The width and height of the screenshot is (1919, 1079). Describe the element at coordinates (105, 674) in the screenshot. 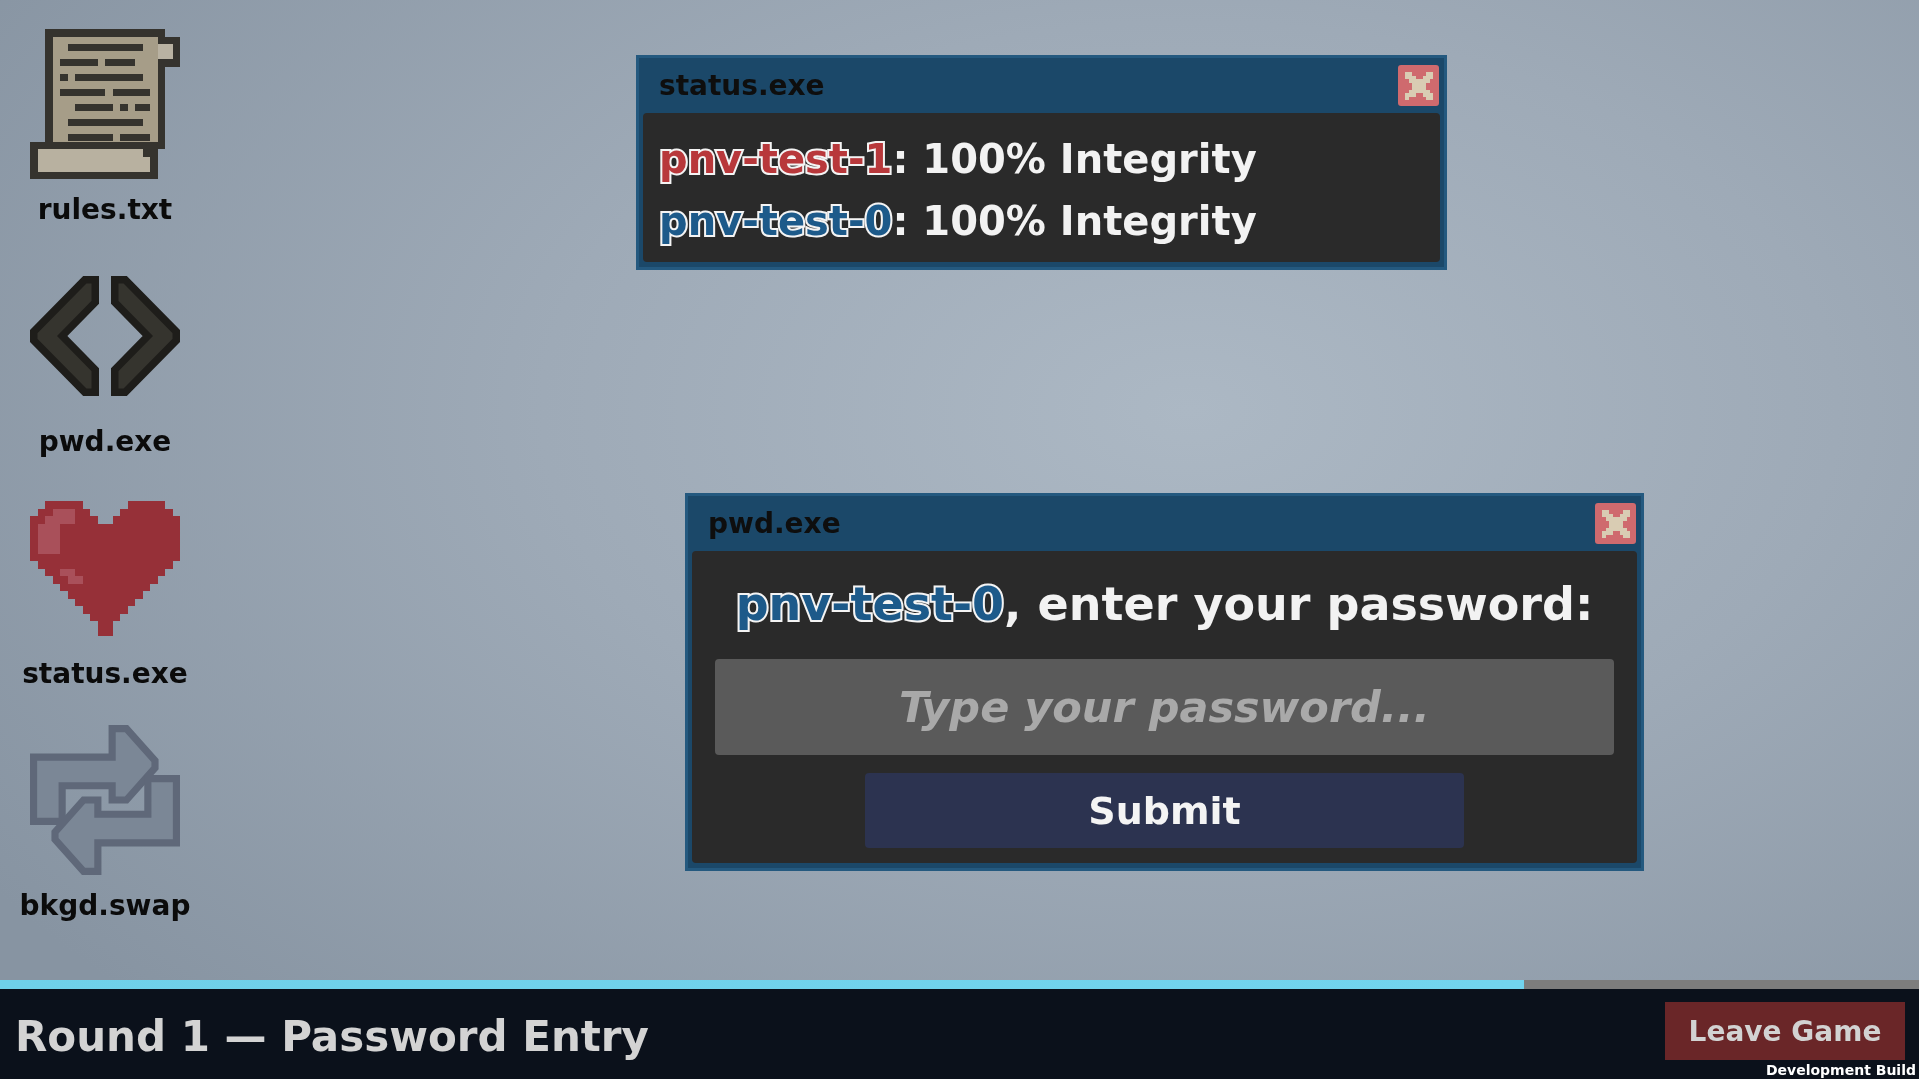

I see `icon-label: status.exe` at that location.